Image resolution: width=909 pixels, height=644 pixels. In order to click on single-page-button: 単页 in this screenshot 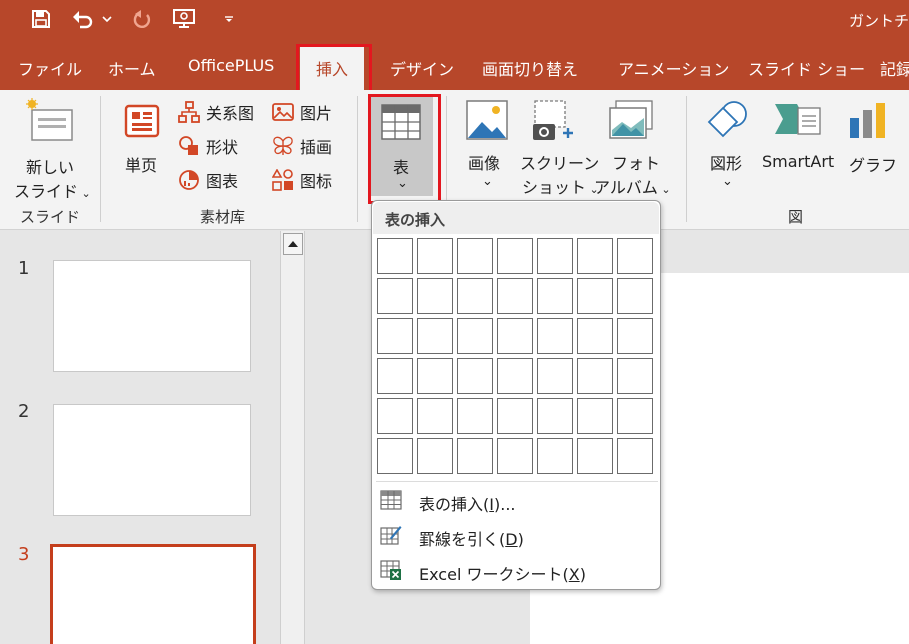, I will do `click(142, 140)`.